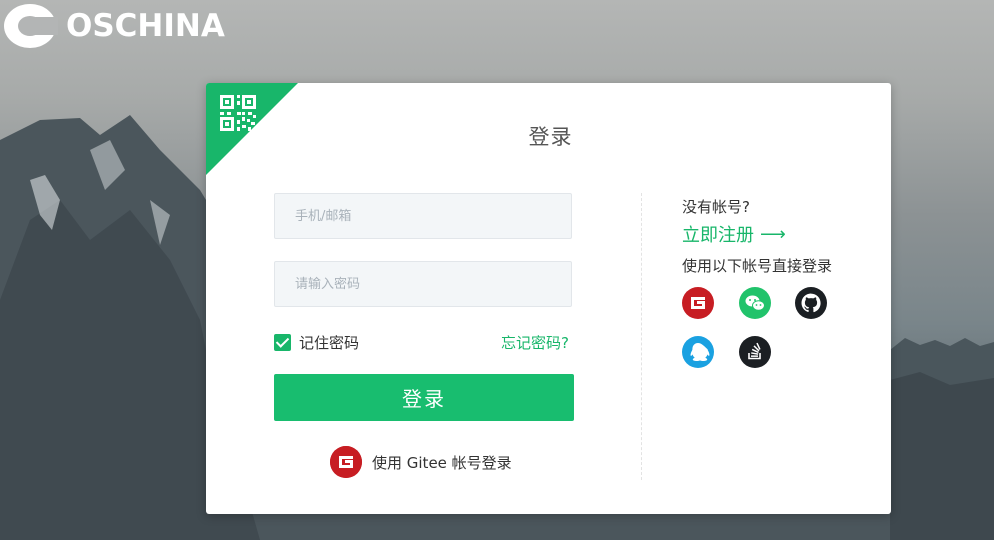 The image size is (994, 540). Describe the element at coordinates (641, 336) in the screenshot. I see `vertical-divider` at that location.